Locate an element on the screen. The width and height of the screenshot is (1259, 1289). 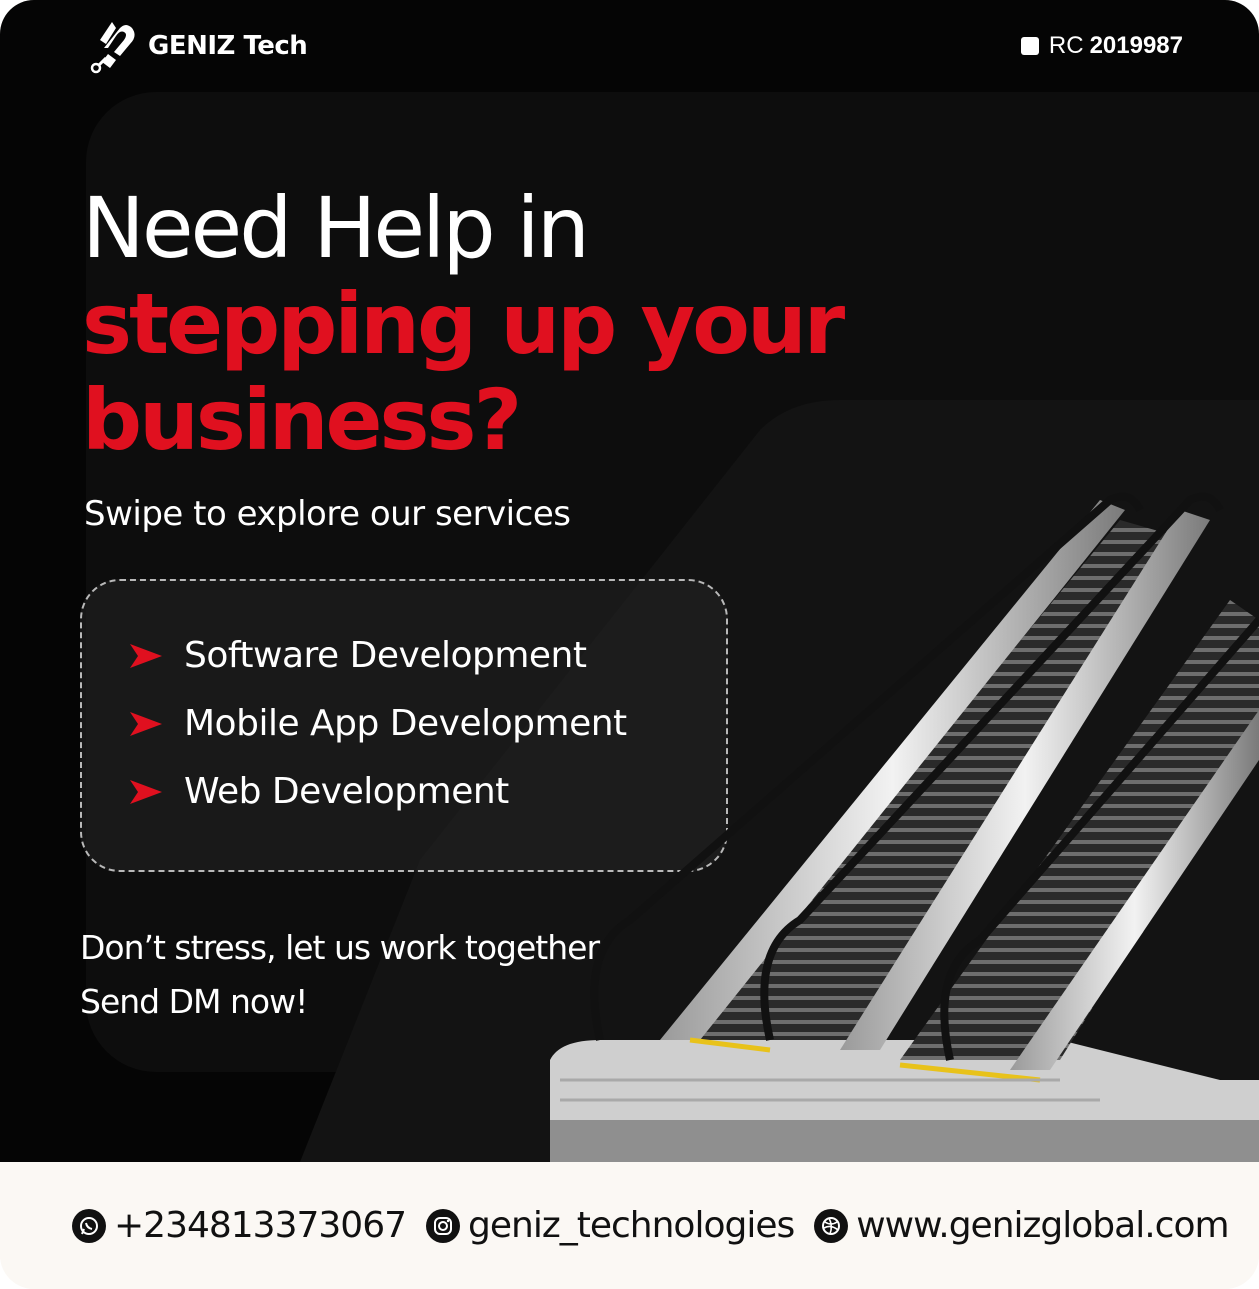
headline-line-1: Need Help in is located at coordinates (336, 228).